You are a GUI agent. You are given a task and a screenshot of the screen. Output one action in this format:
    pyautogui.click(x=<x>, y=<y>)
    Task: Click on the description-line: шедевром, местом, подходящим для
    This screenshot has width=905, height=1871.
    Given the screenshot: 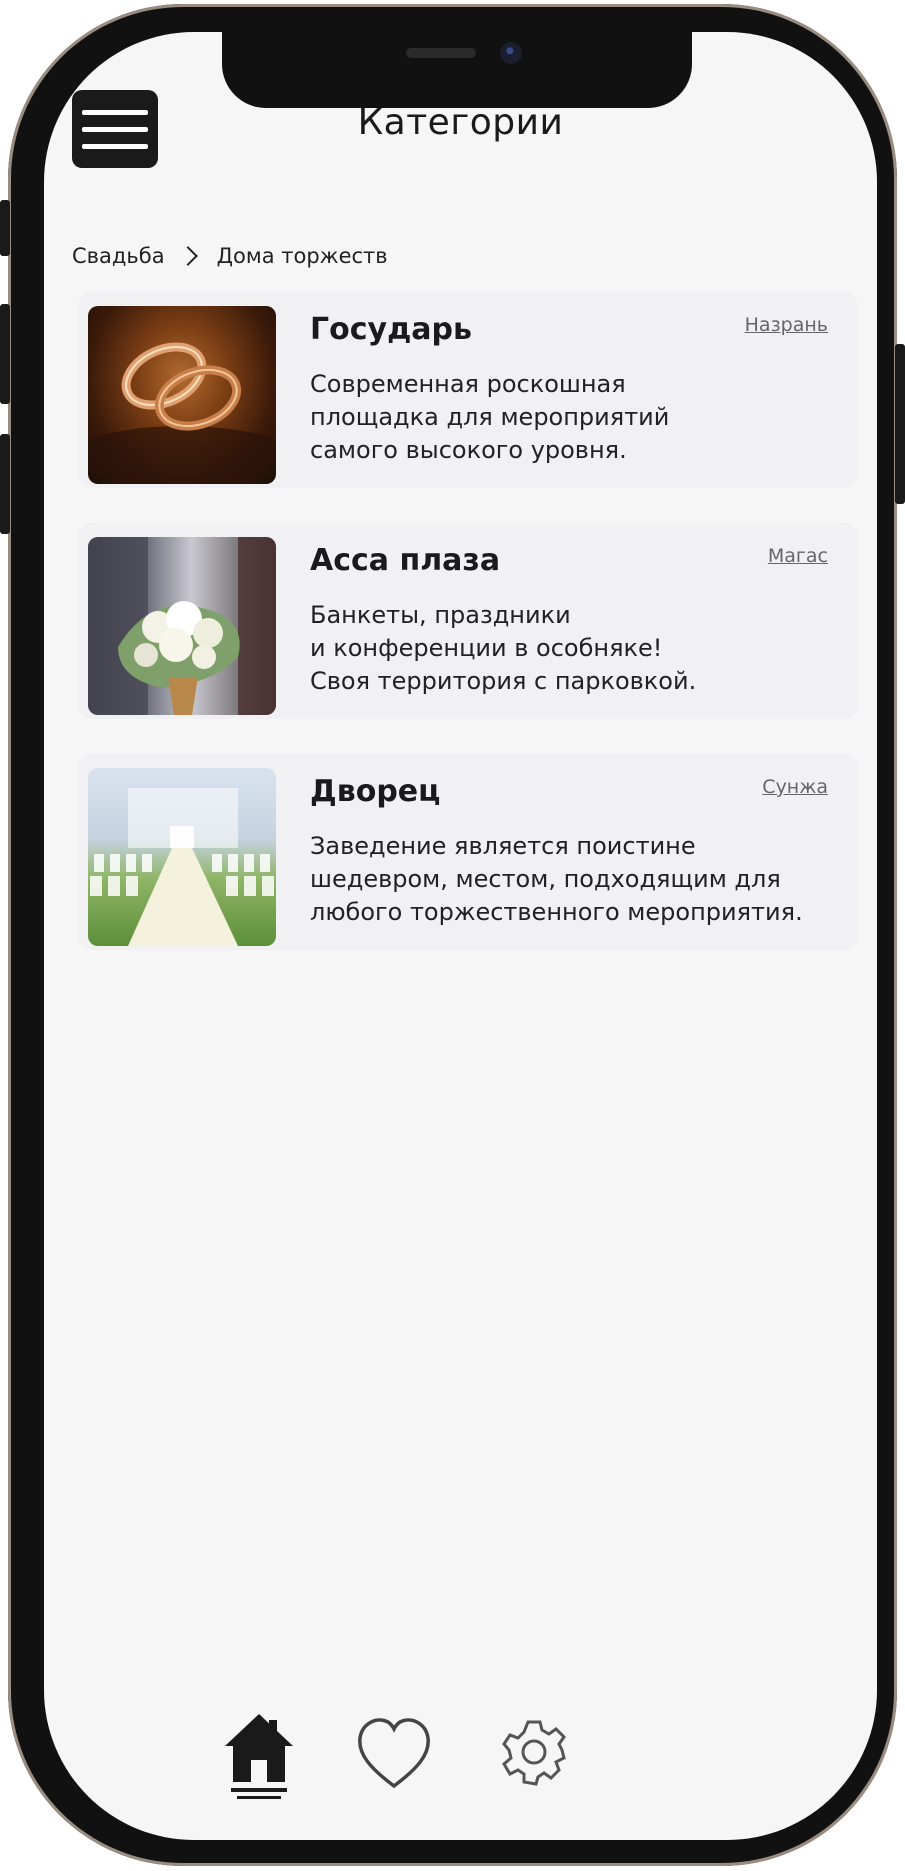 What is the action you would take?
    pyautogui.click(x=545, y=879)
    